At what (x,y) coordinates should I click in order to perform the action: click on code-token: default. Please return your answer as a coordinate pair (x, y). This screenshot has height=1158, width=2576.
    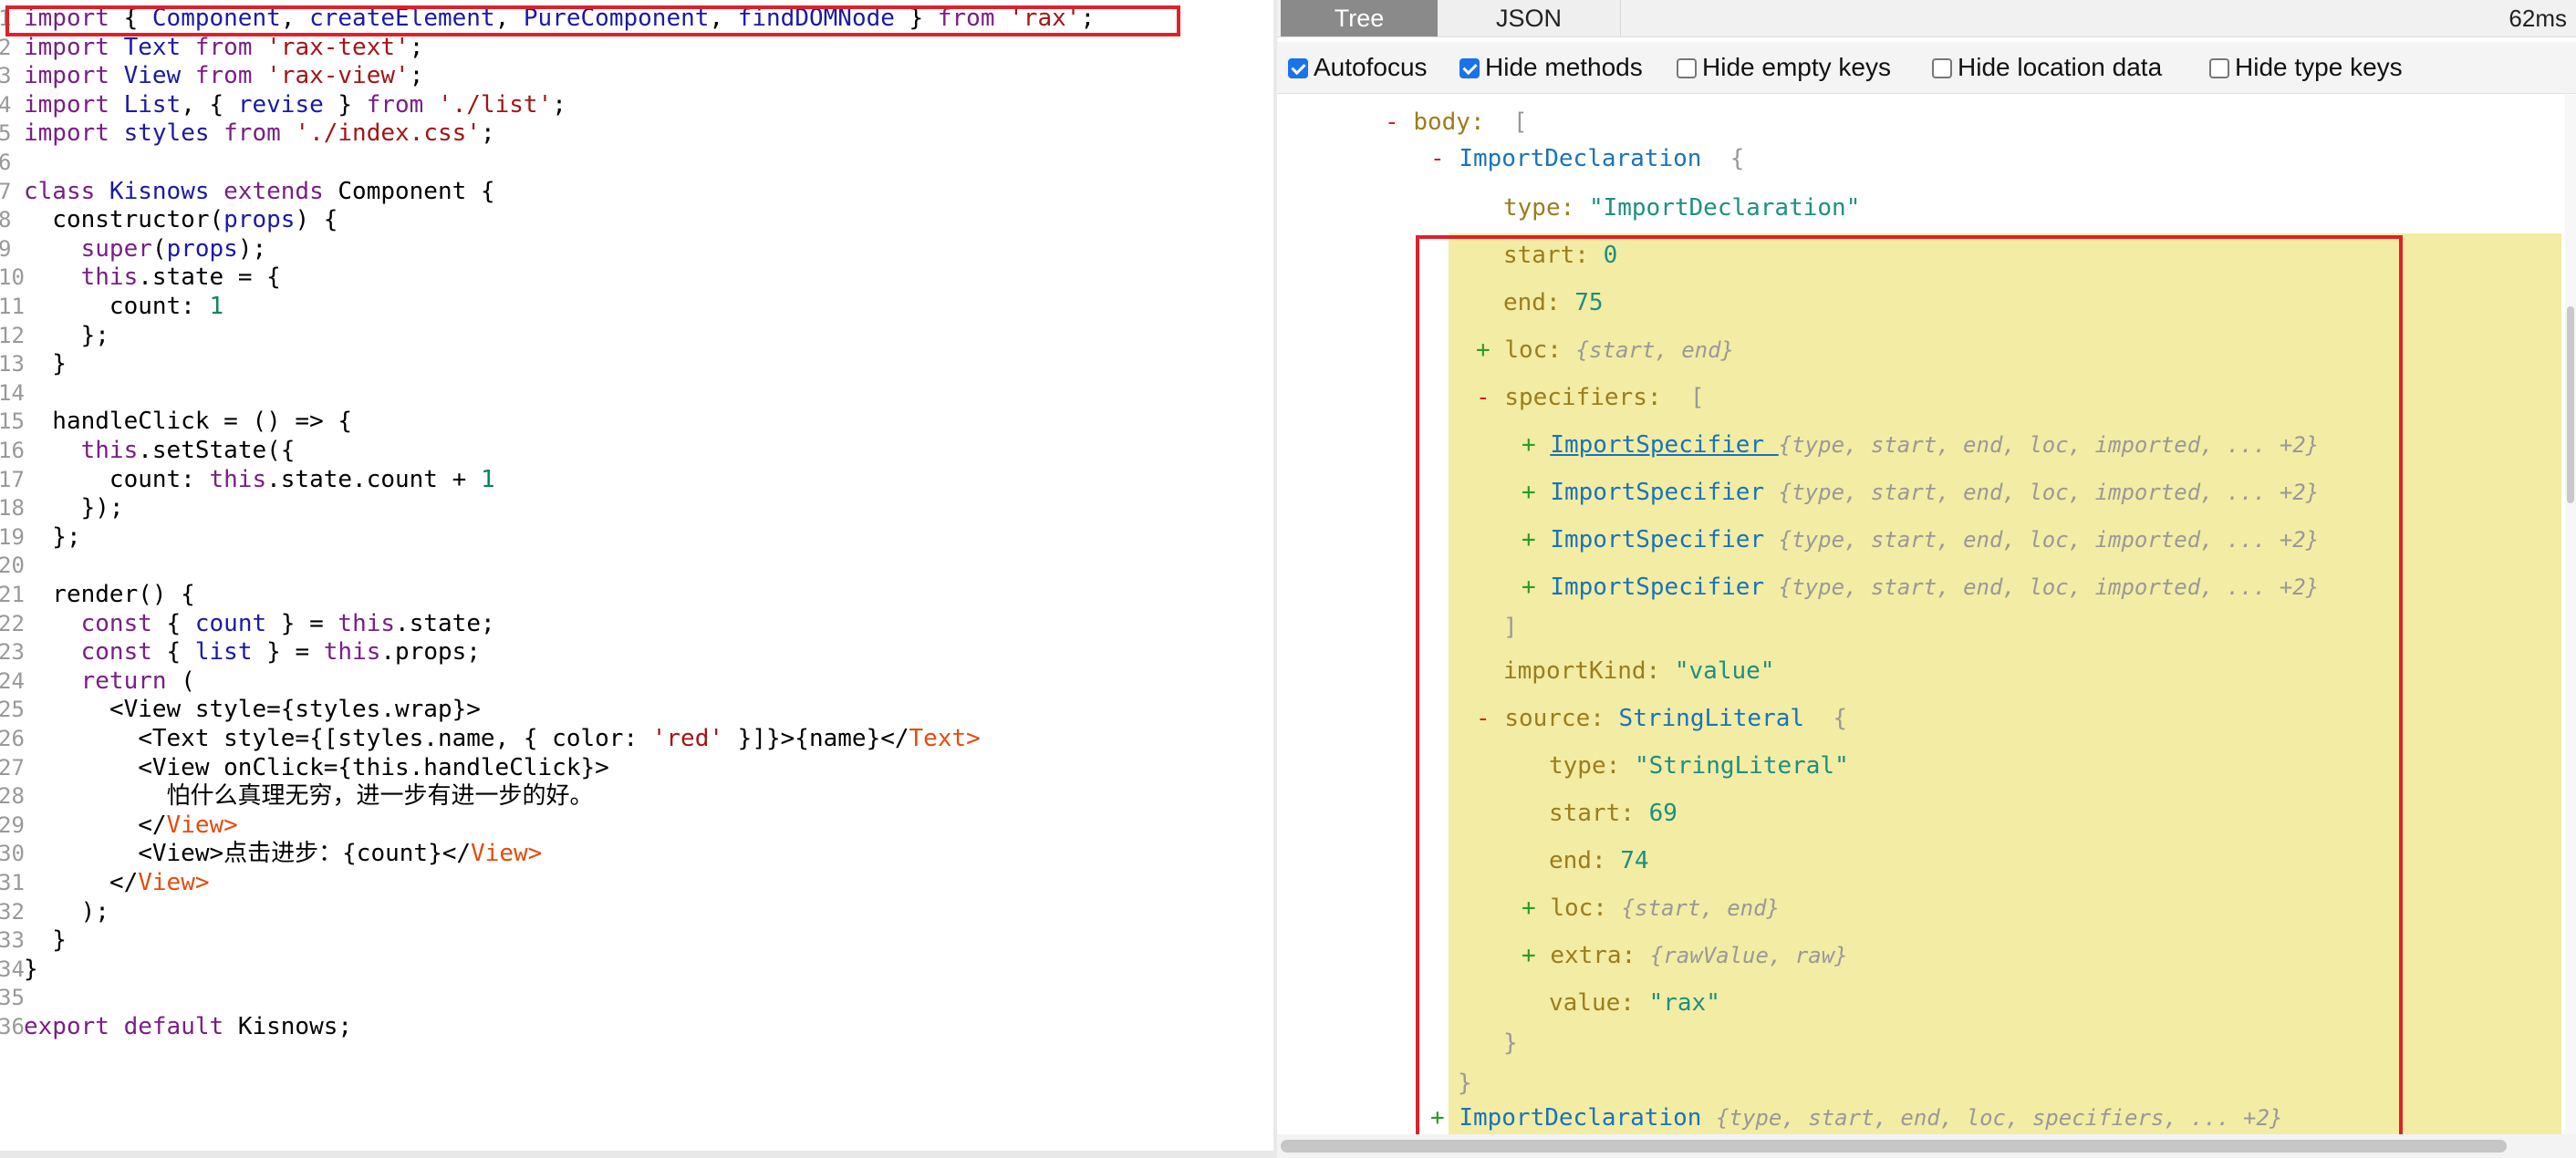
    Looking at the image, I should click on (180, 1026).